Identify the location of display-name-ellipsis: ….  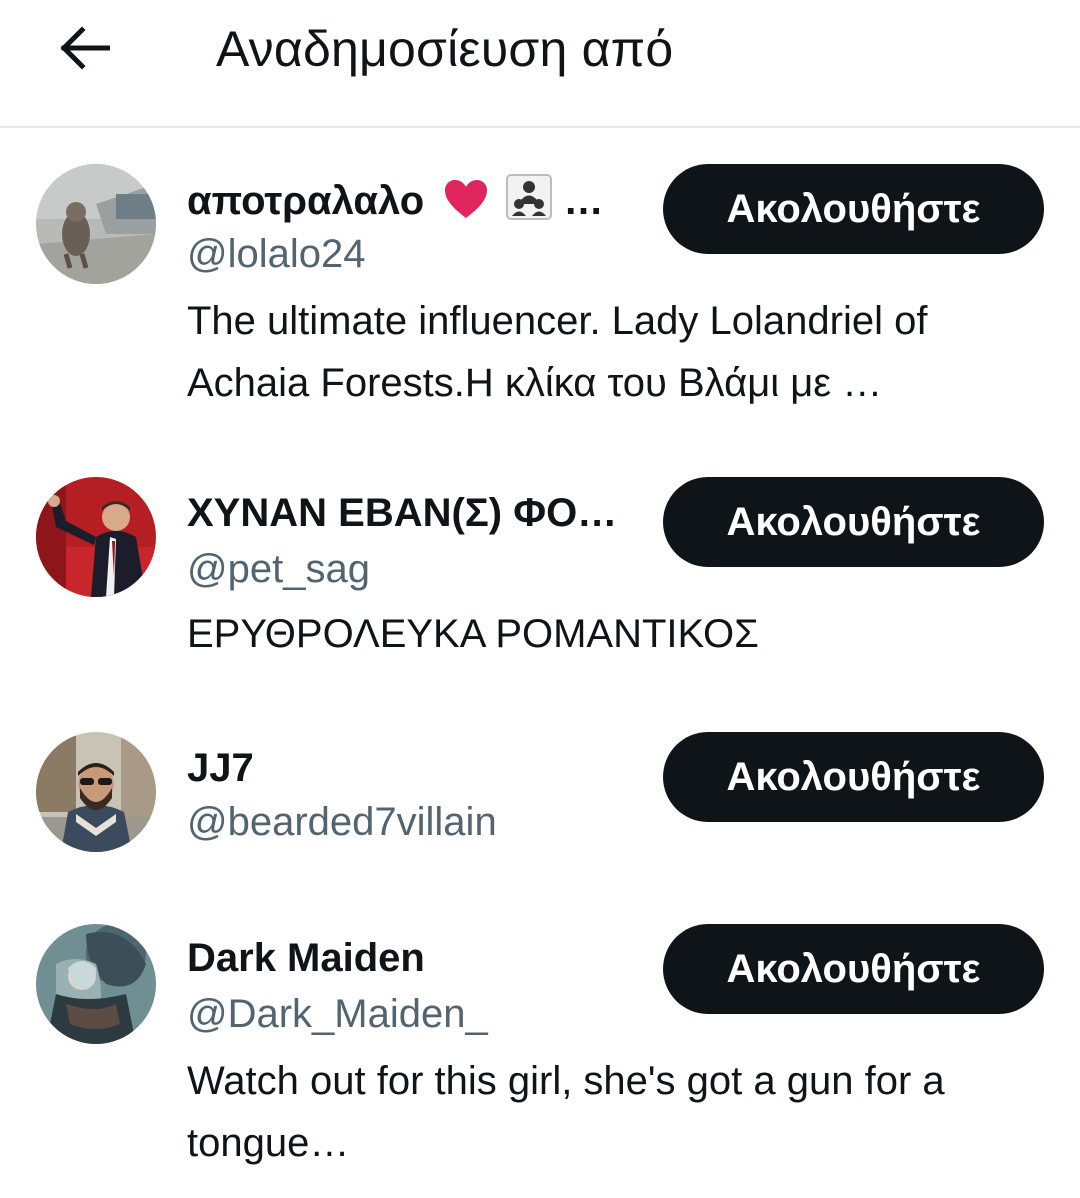
(583, 201).